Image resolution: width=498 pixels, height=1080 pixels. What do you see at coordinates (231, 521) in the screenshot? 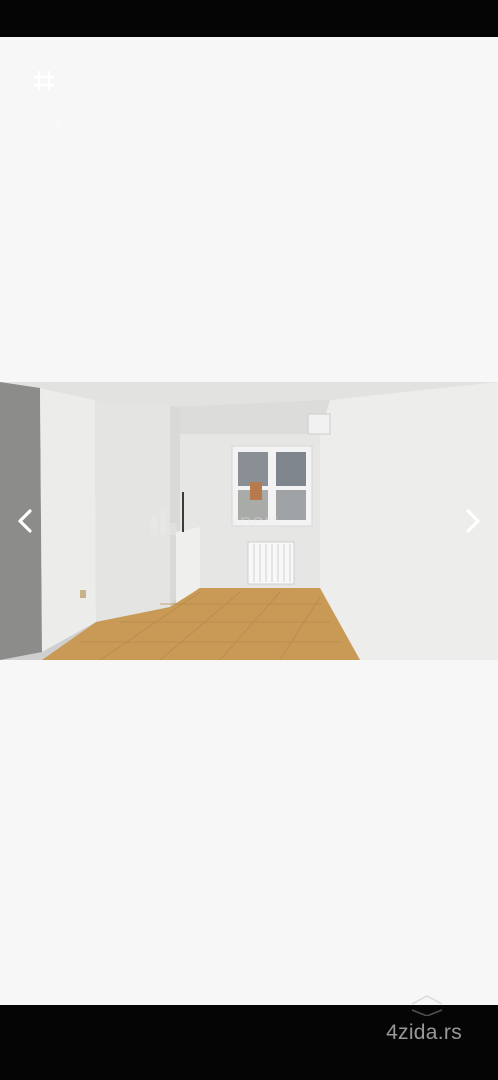
I see `watermark-text: cityexpert` at bounding box center [231, 521].